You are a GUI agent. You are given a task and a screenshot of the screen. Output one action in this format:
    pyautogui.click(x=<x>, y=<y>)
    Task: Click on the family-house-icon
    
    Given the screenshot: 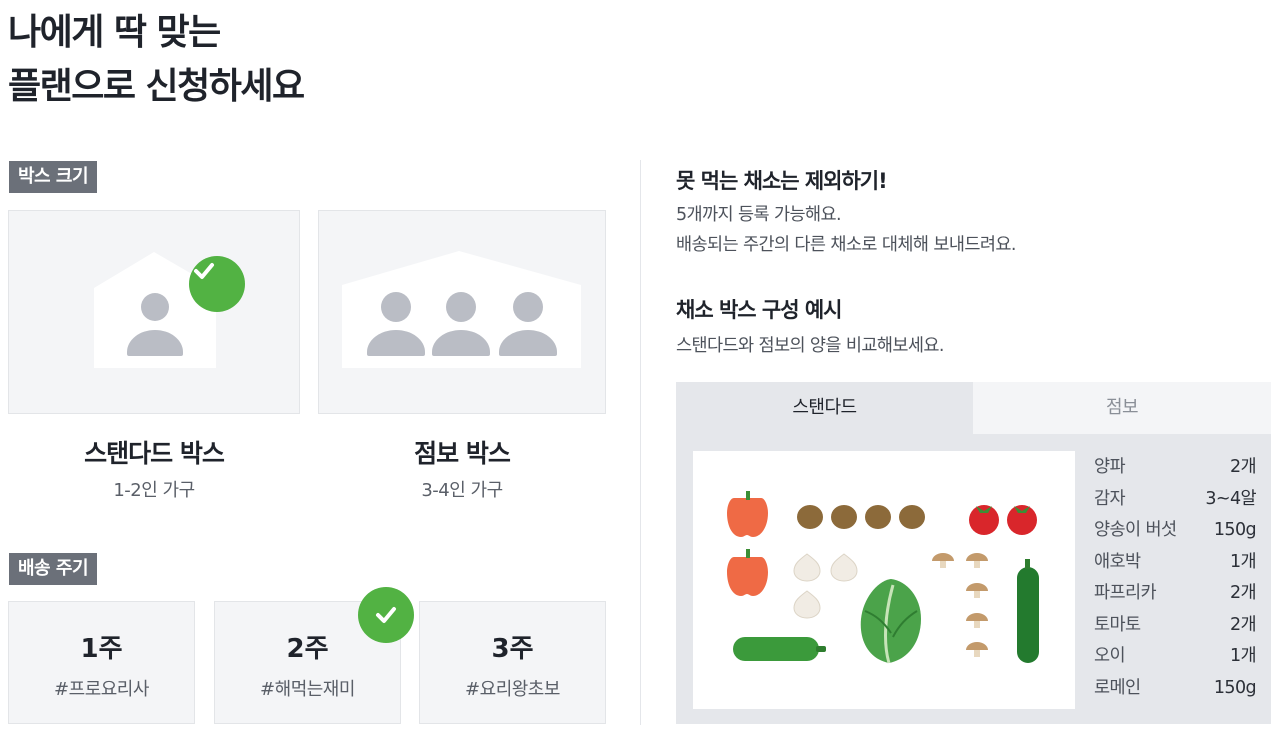 What is the action you would take?
    pyautogui.click(x=461, y=309)
    